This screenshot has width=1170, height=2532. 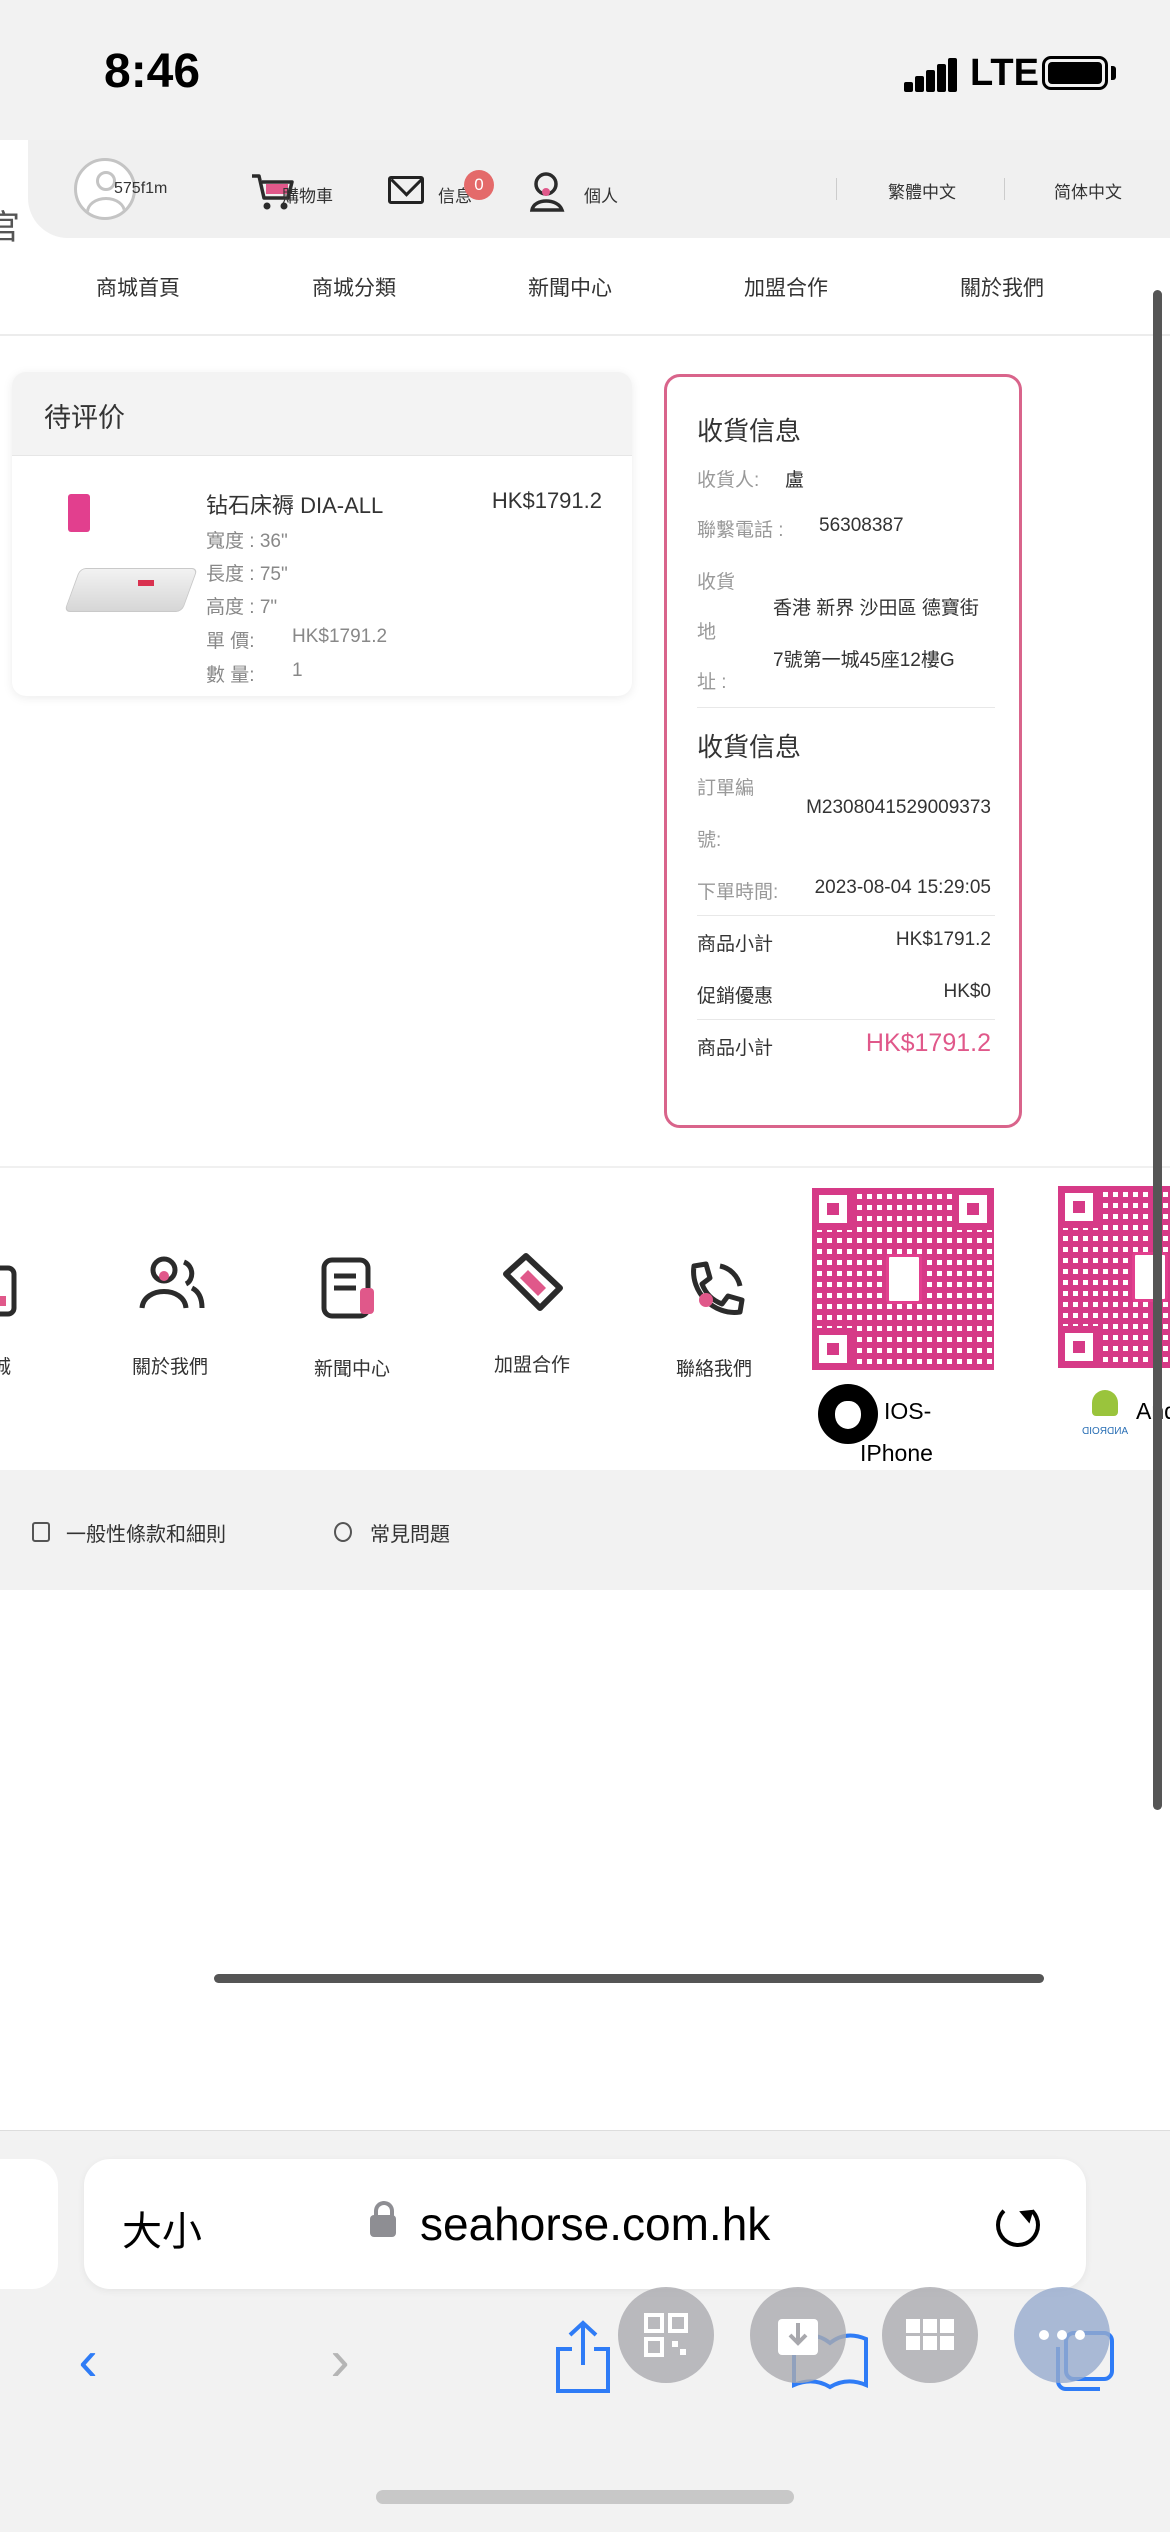 What do you see at coordinates (383, 2219) in the screenshot?
I see `lock-icon` at bounding box center [383, 2219].